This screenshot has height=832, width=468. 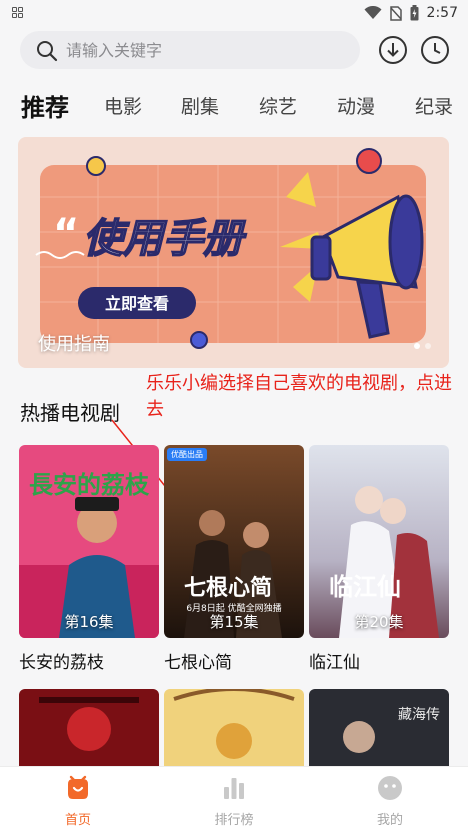 What do you see at coordinates (137, 303) in the screenshot?
I see `banner-cta-label: 立即查看` at bounding box center [137, 303].